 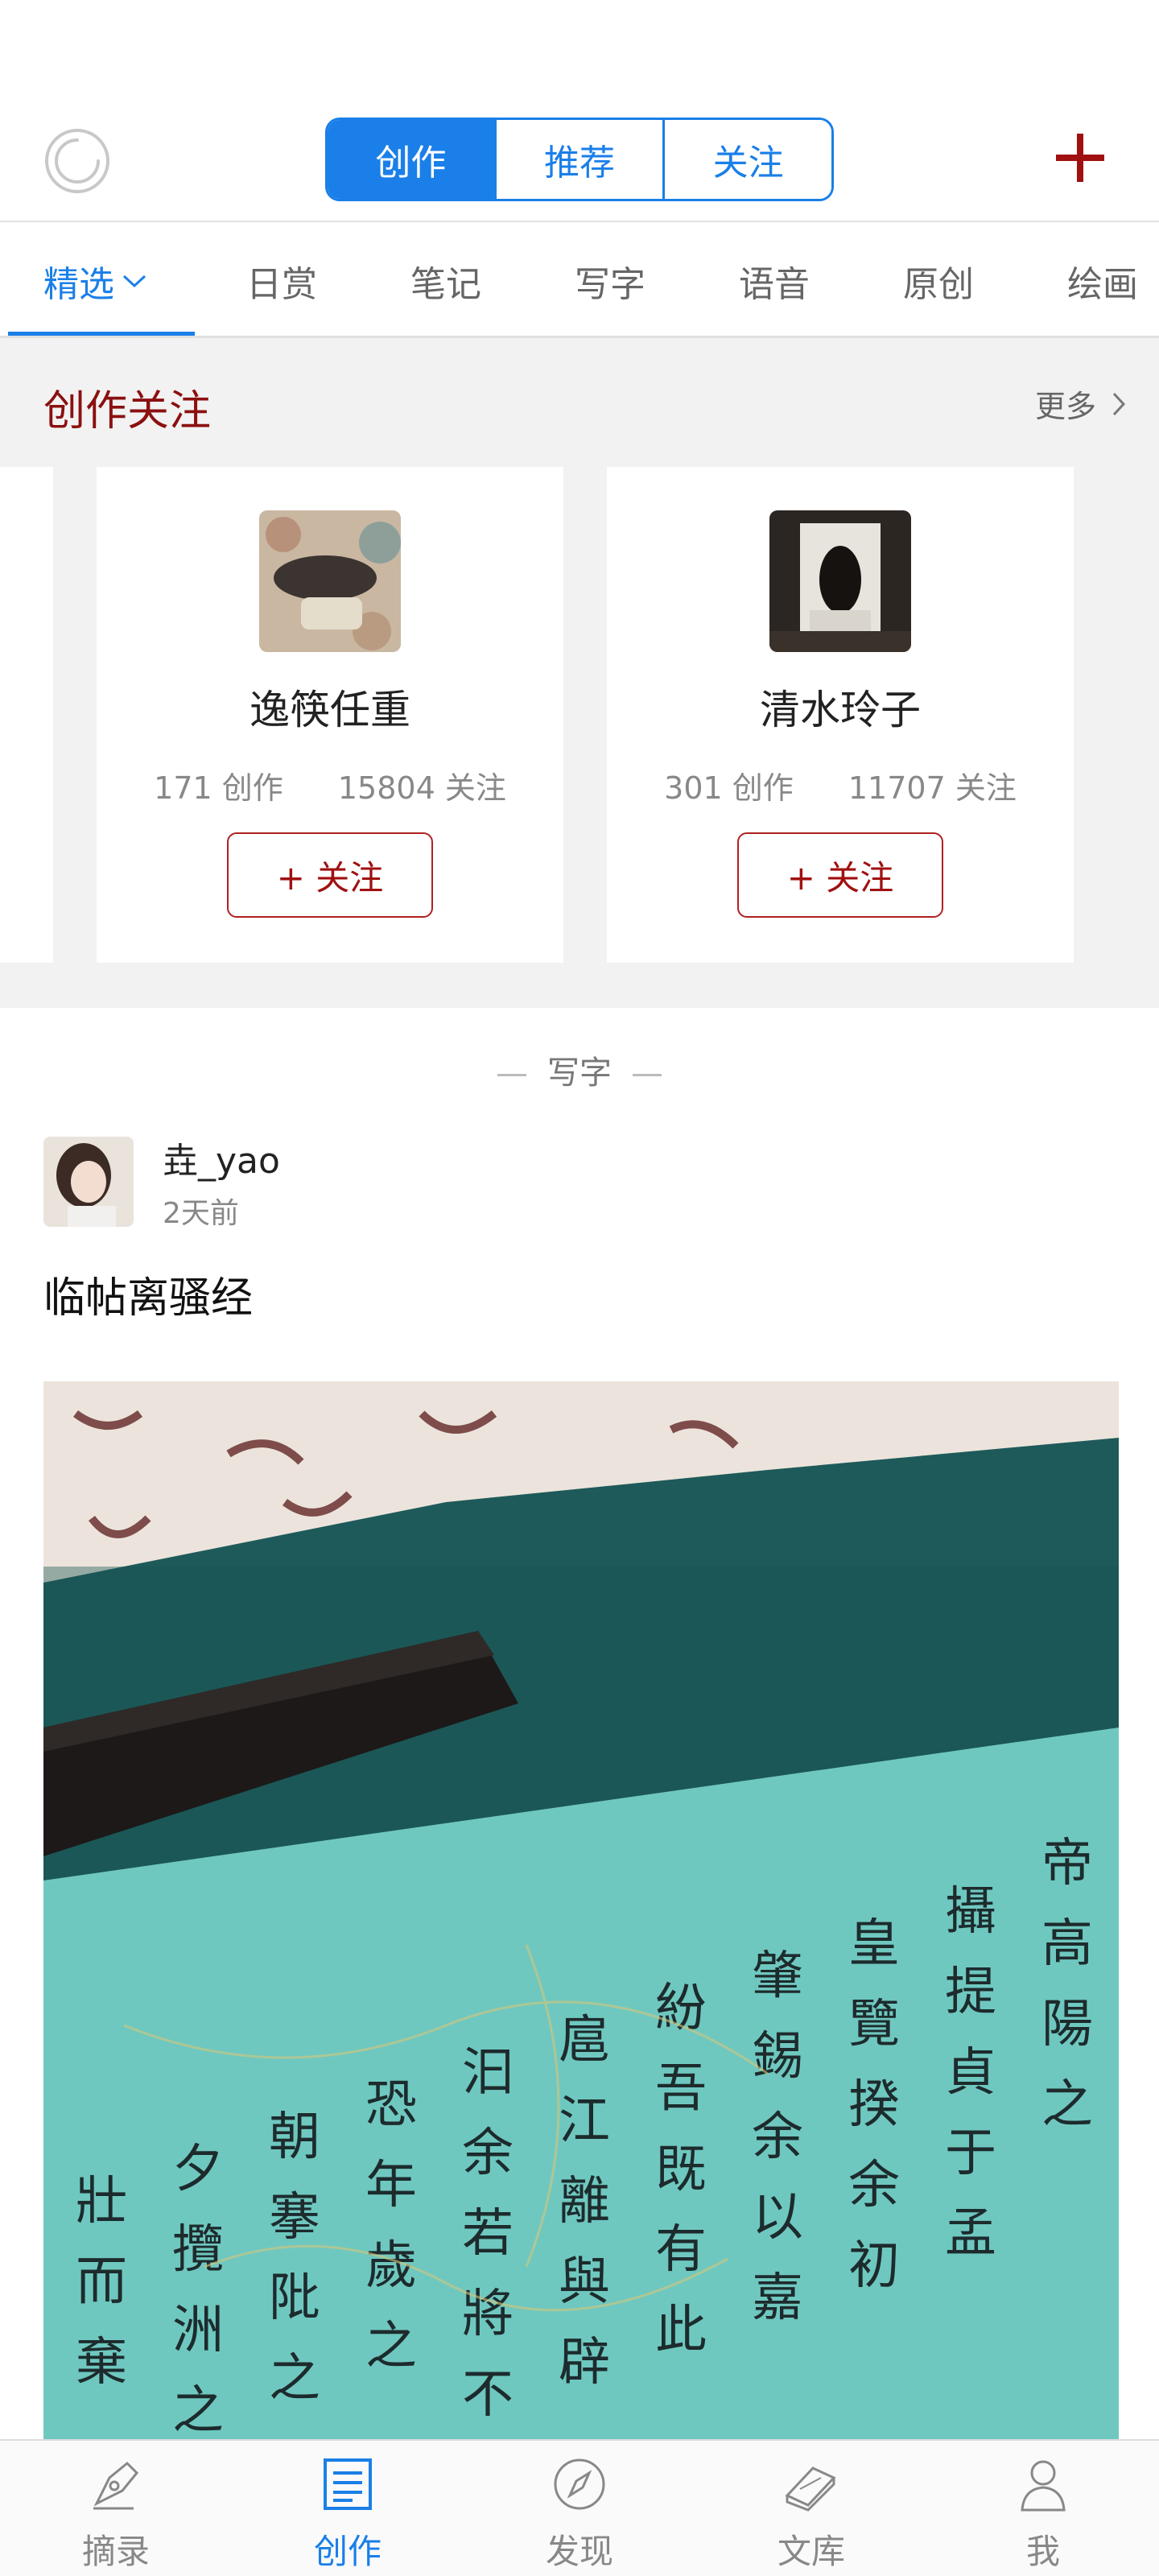 What do you see at coordinates (584, 2201) in the screenshot?
I see `svg-text: 離` at bounding box center [584, 2201].